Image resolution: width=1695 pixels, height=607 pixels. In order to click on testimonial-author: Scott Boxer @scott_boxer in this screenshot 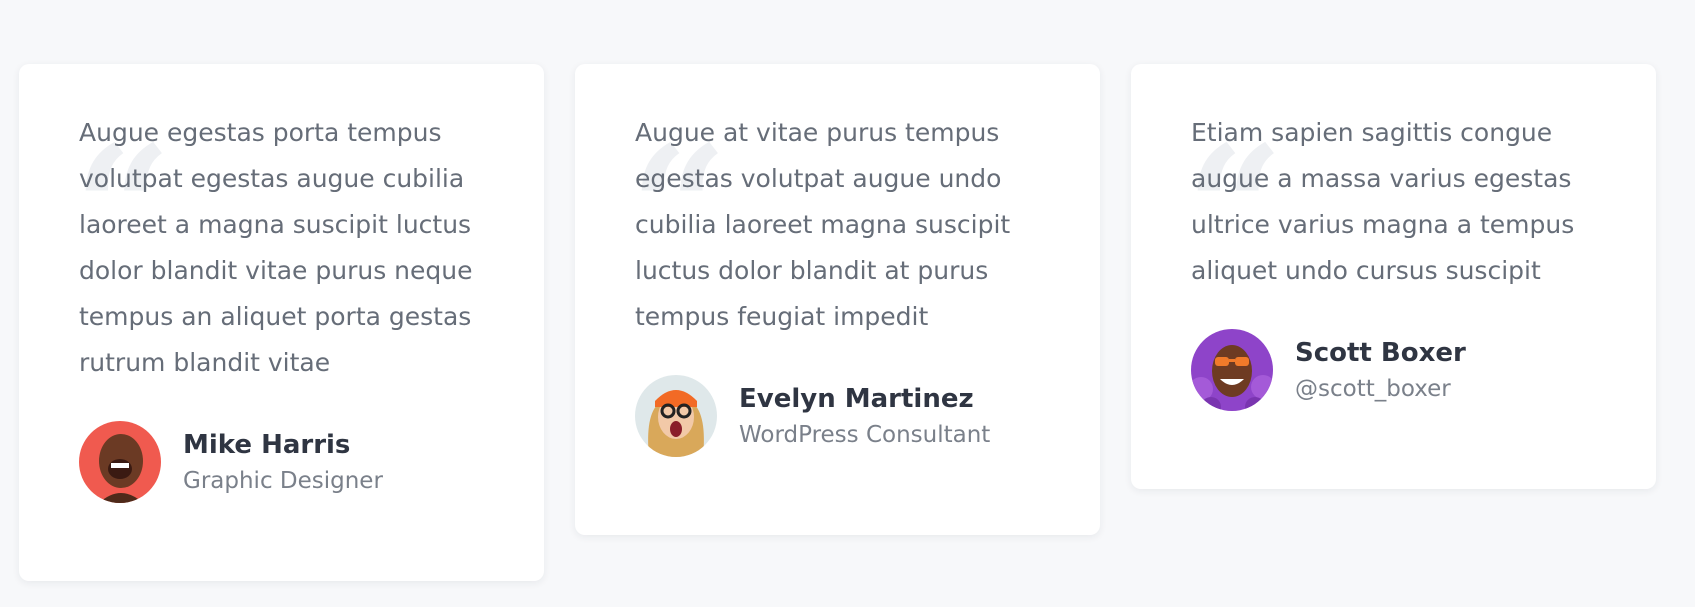, I will do `click(1393, 370)`.